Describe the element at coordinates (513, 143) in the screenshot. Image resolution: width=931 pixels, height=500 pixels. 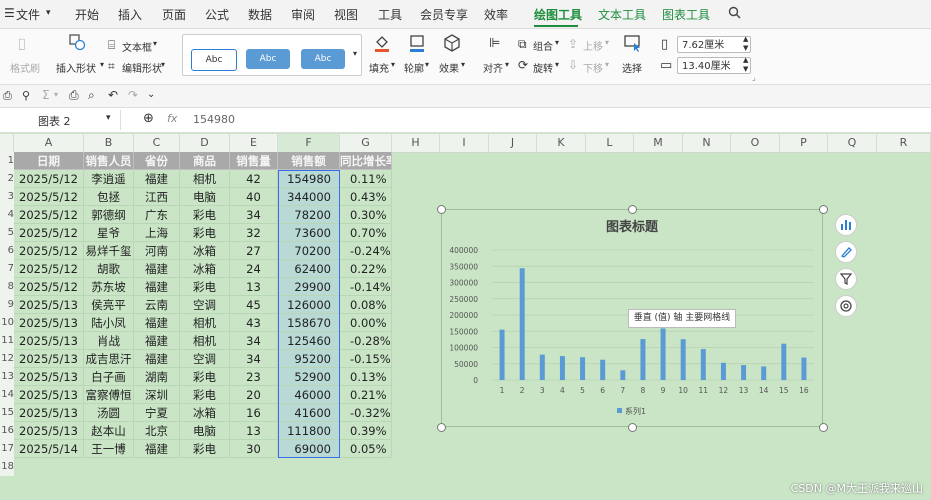
I see `column-header: J` at that location.